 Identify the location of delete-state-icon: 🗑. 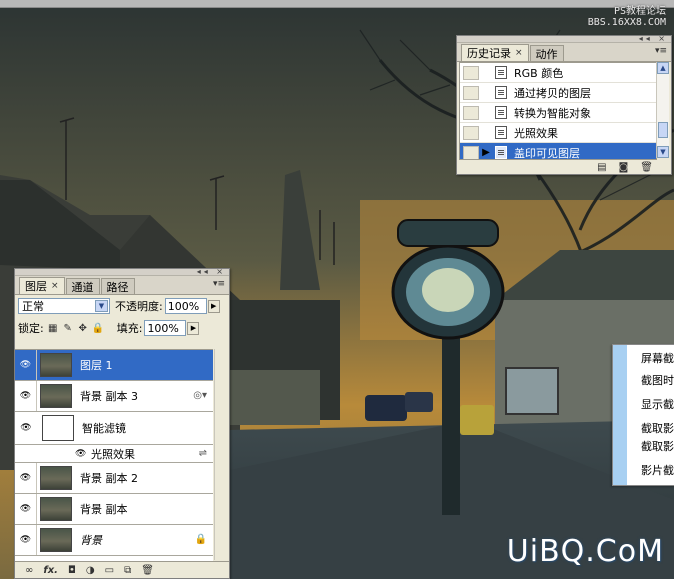
(646, 167).